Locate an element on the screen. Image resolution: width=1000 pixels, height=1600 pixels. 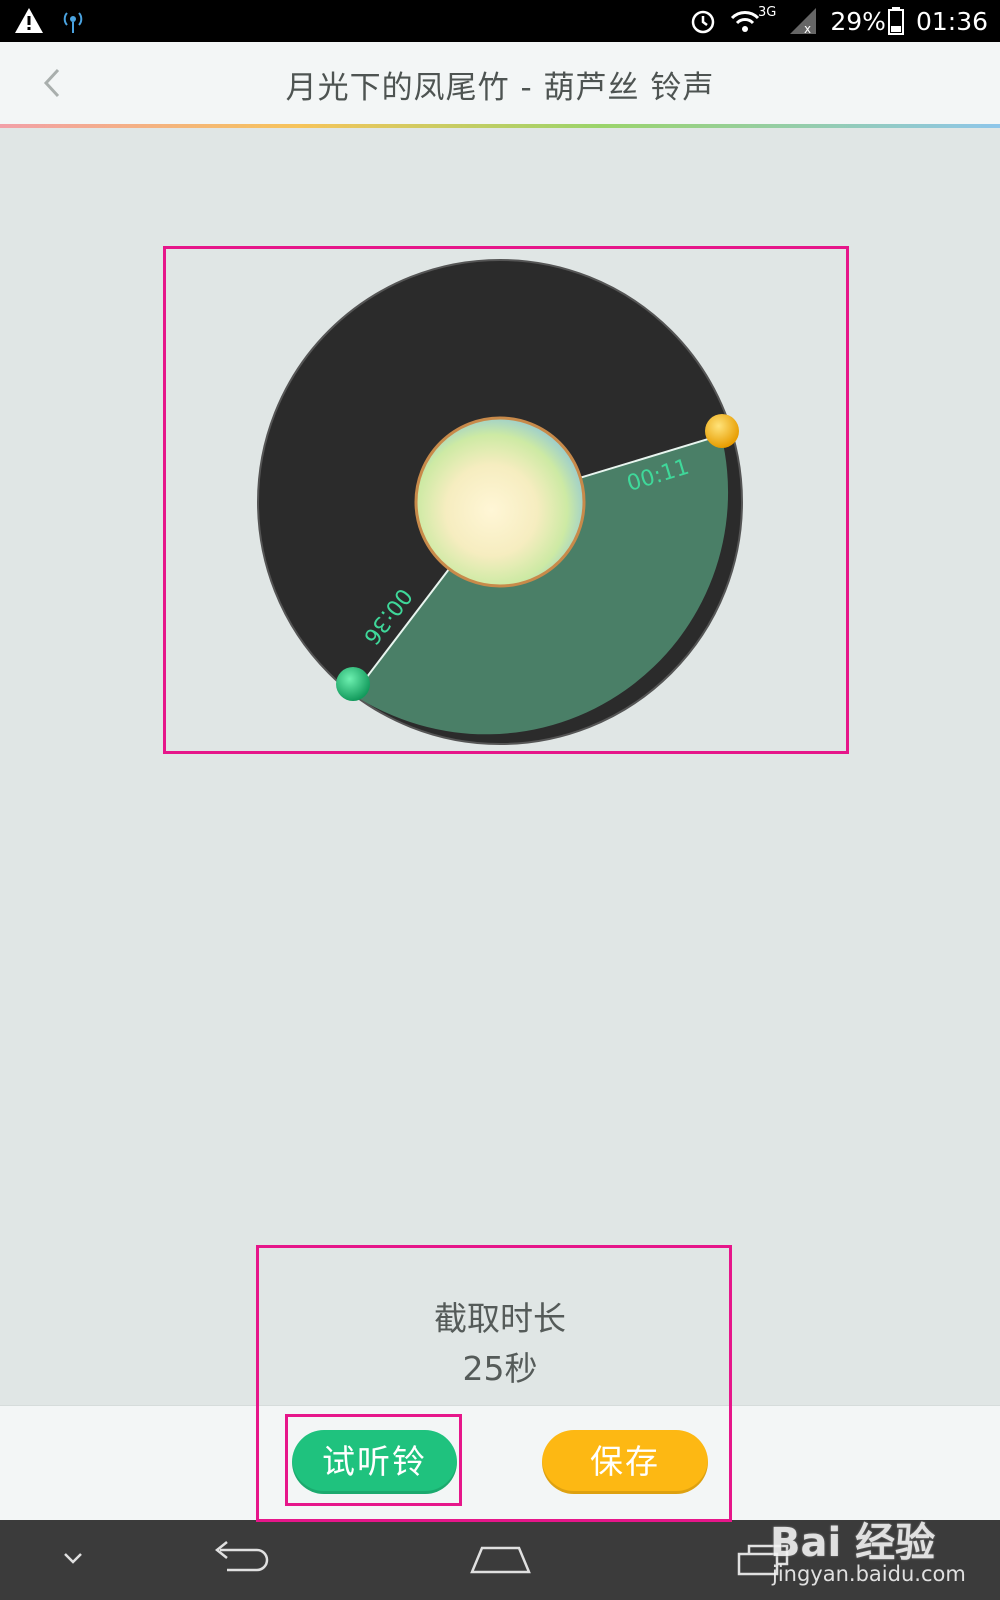
highlight-box-duration is located at coordinates (494, 1383).